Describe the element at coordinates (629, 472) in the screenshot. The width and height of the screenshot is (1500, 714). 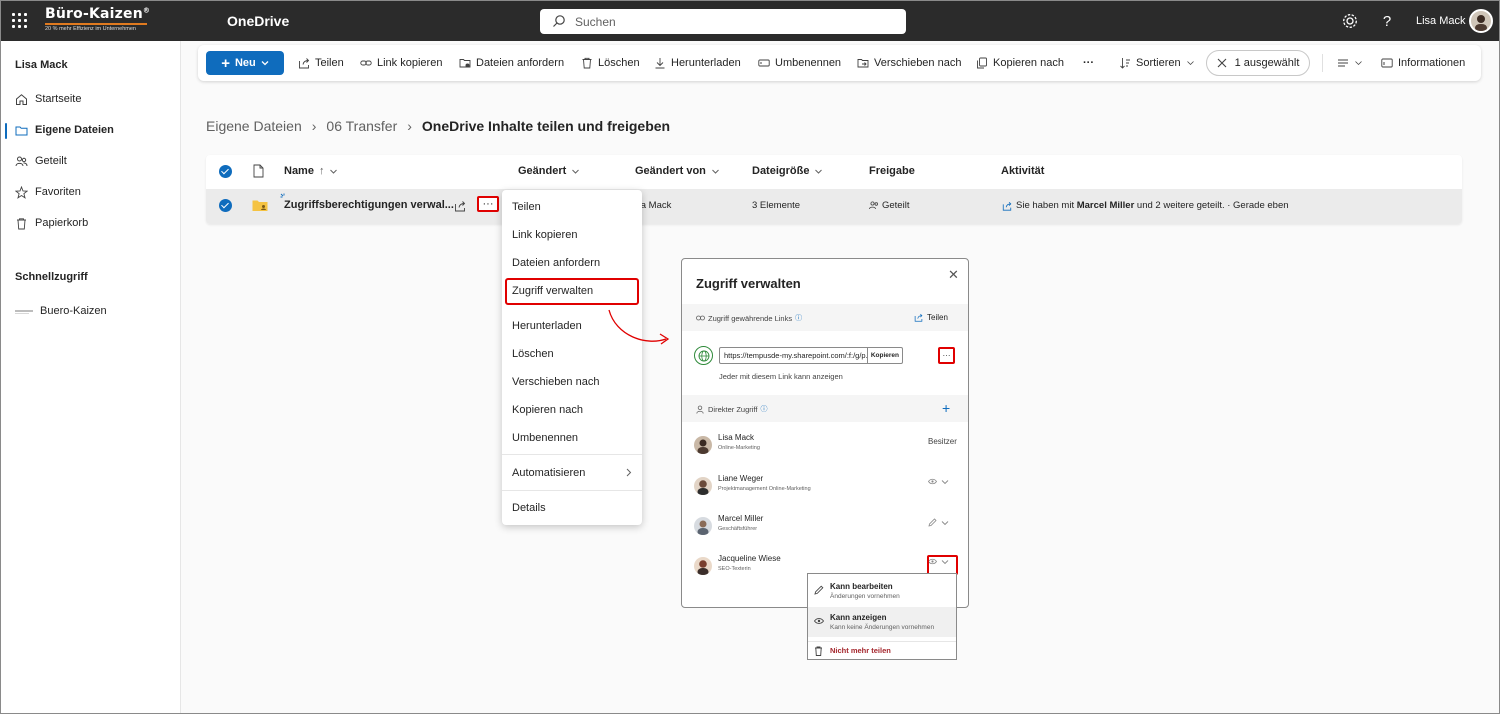
I see `chevron-right-icon` at that location.